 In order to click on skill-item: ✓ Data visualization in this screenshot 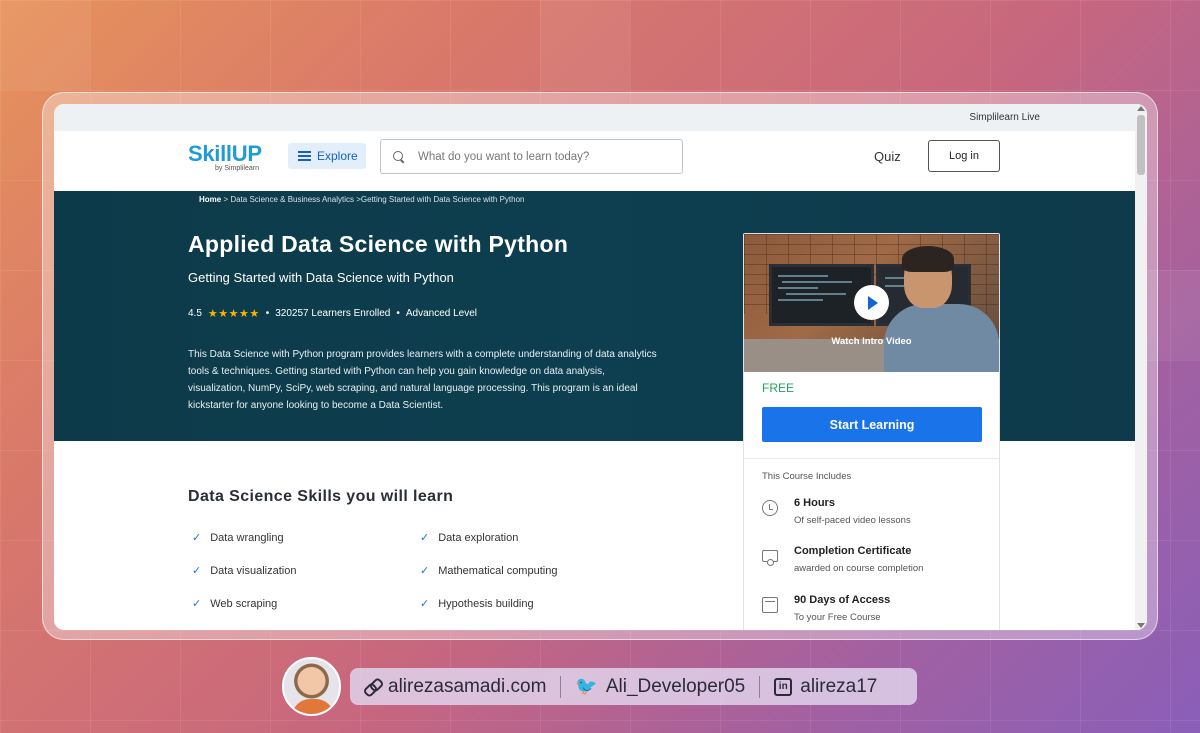, I will do `click(244, 571)`.